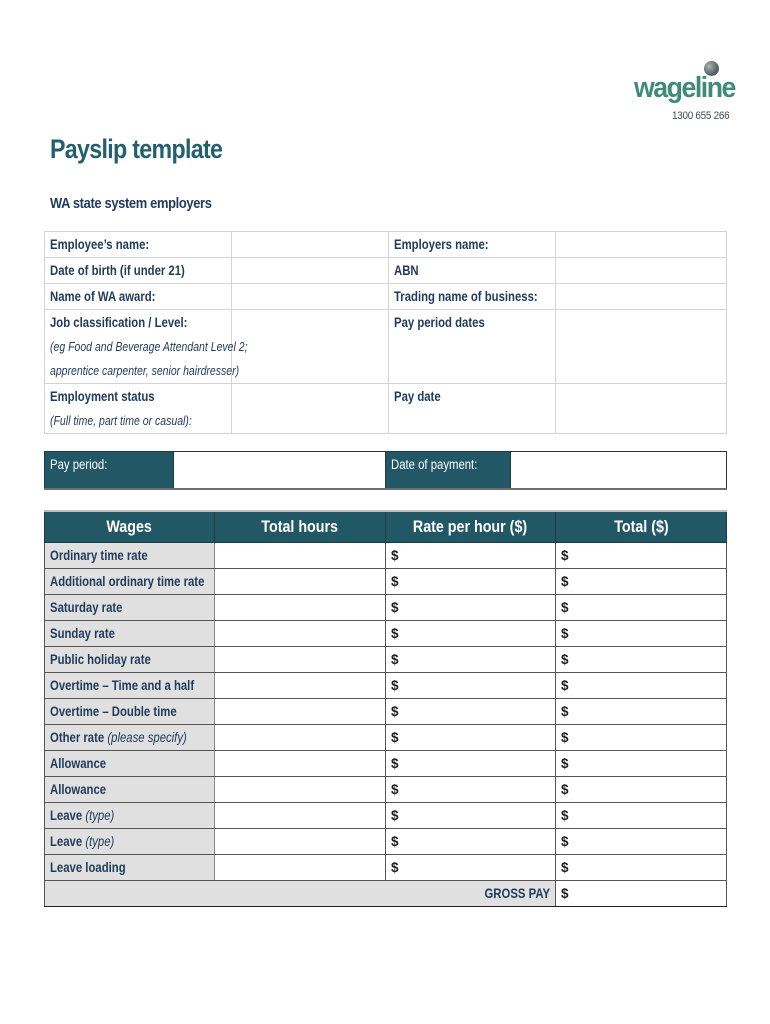 The height and width of the screenshot is (1024, 770). Describe the element at coordinates (472, 270) in the screenshot. I see `abn-label: ABN` at that location.